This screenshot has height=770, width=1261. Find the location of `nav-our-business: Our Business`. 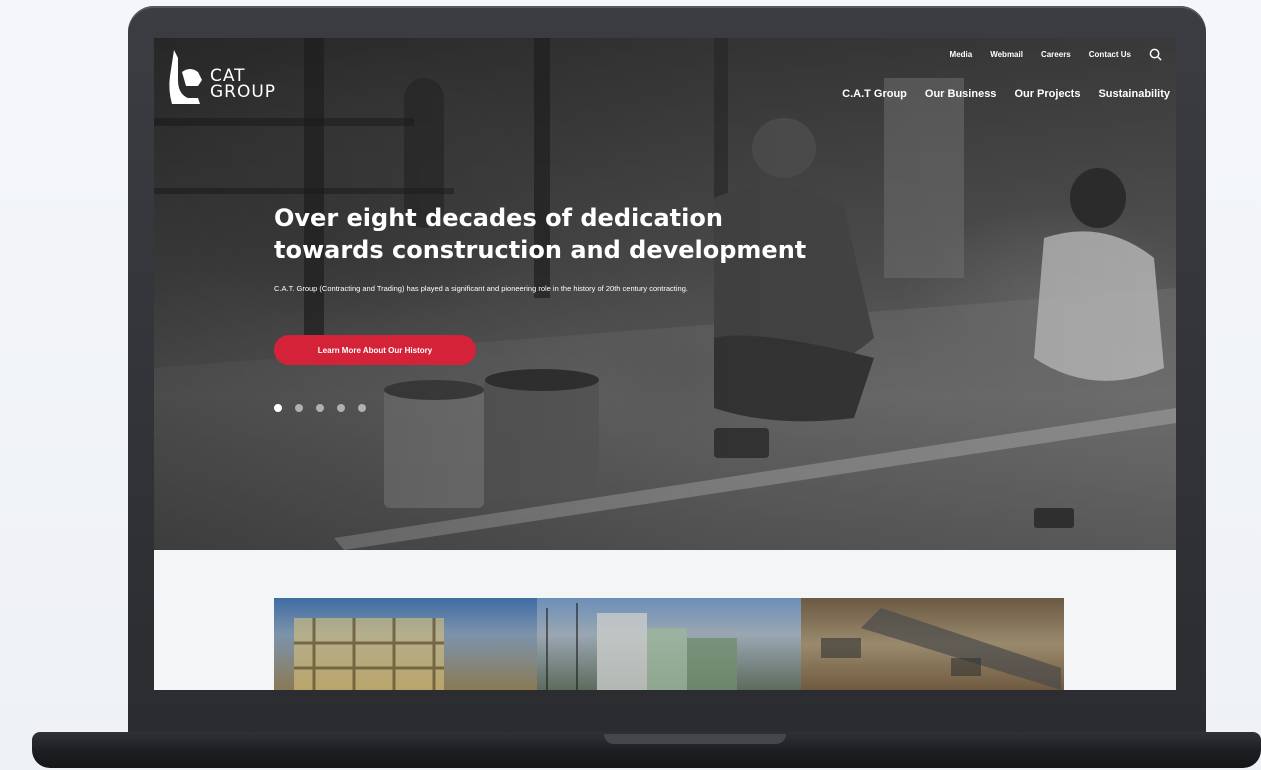

nav-our-business: Our Business is located at coordinates (961, 94).